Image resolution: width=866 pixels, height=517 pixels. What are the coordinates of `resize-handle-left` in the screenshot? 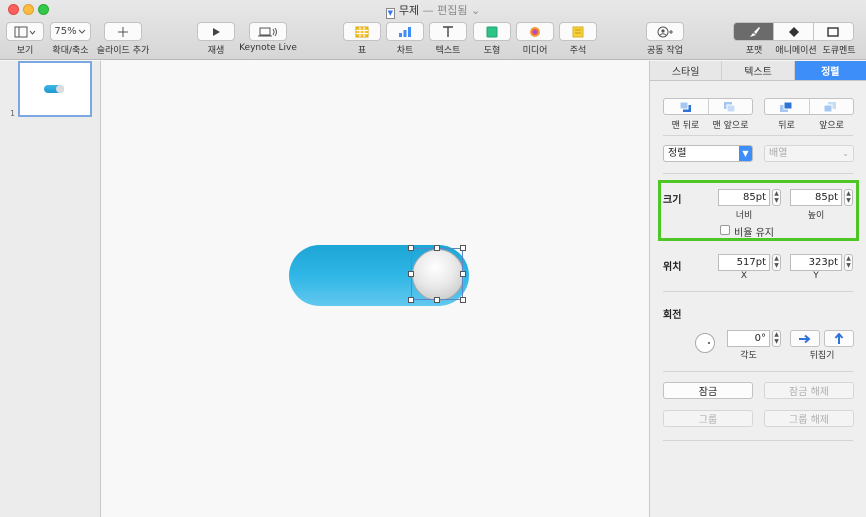 It's located at (411, 274).